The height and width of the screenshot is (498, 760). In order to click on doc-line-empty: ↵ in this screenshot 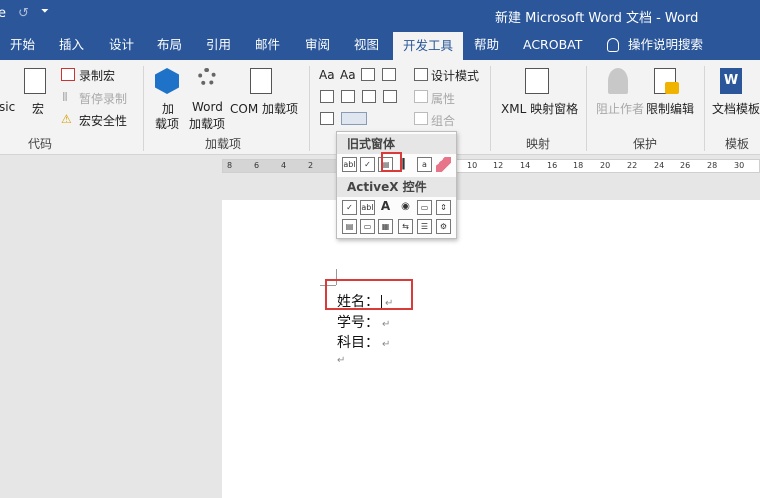, I will do `click(341, 359)`.